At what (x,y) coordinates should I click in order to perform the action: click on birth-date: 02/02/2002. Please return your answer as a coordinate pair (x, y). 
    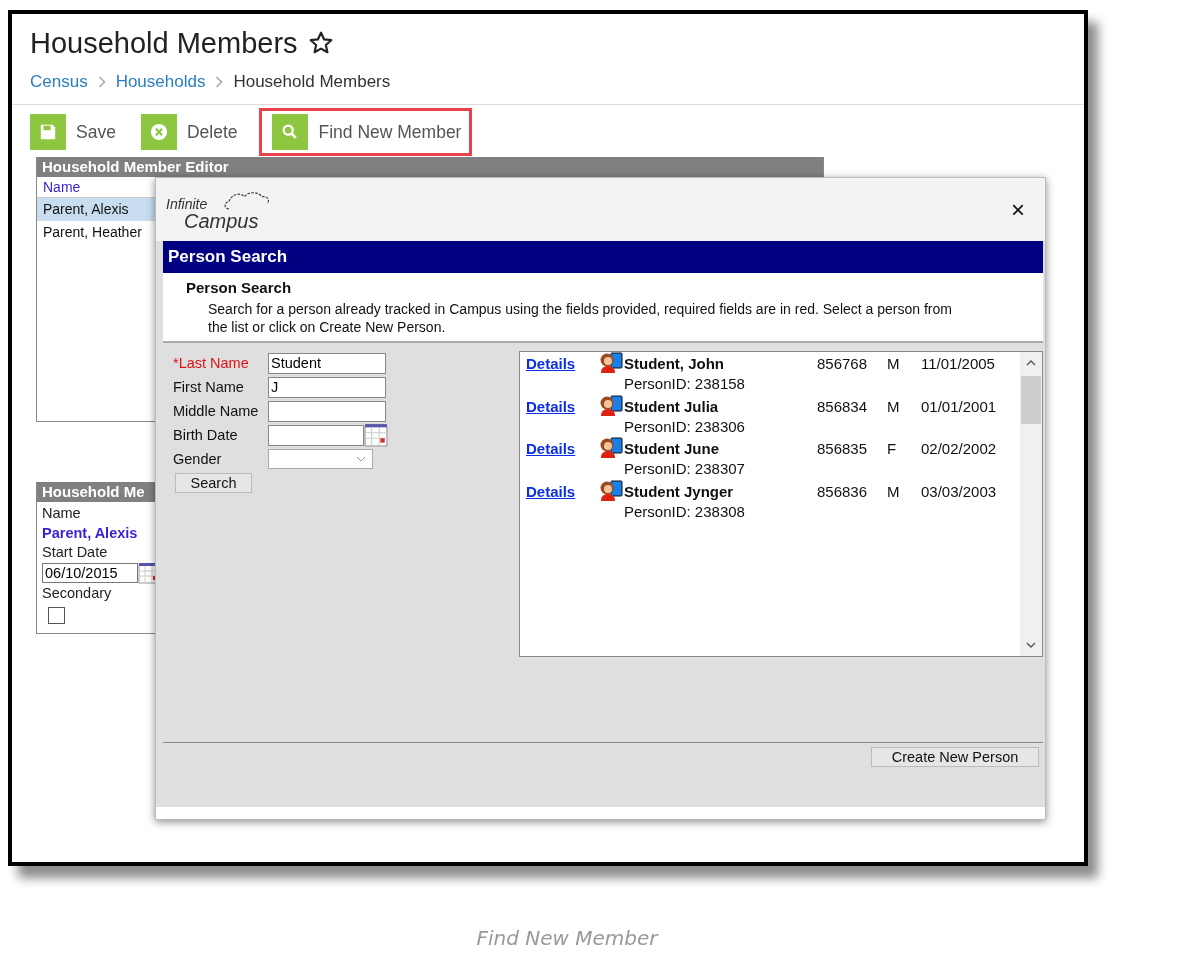
    Looking at the image, I should click on (959, 449).